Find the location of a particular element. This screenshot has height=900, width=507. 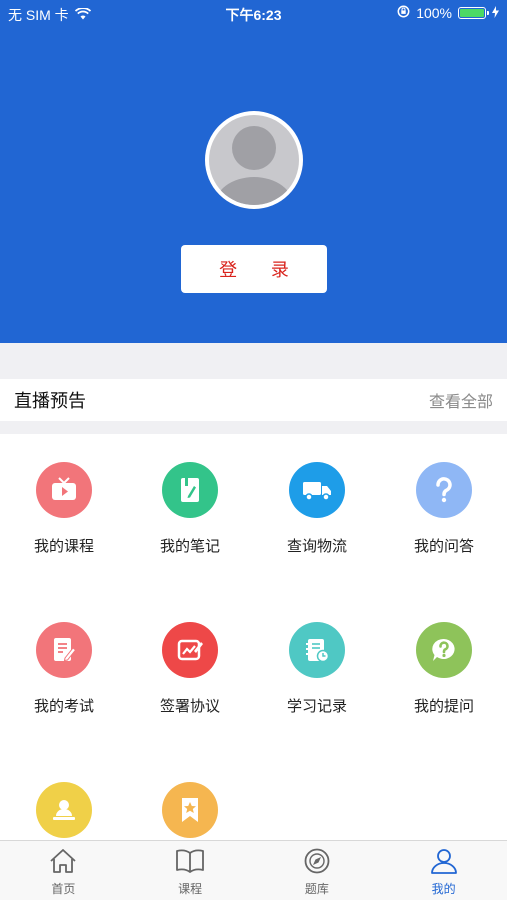

study-record-icon is located at coordinates (317, 650).